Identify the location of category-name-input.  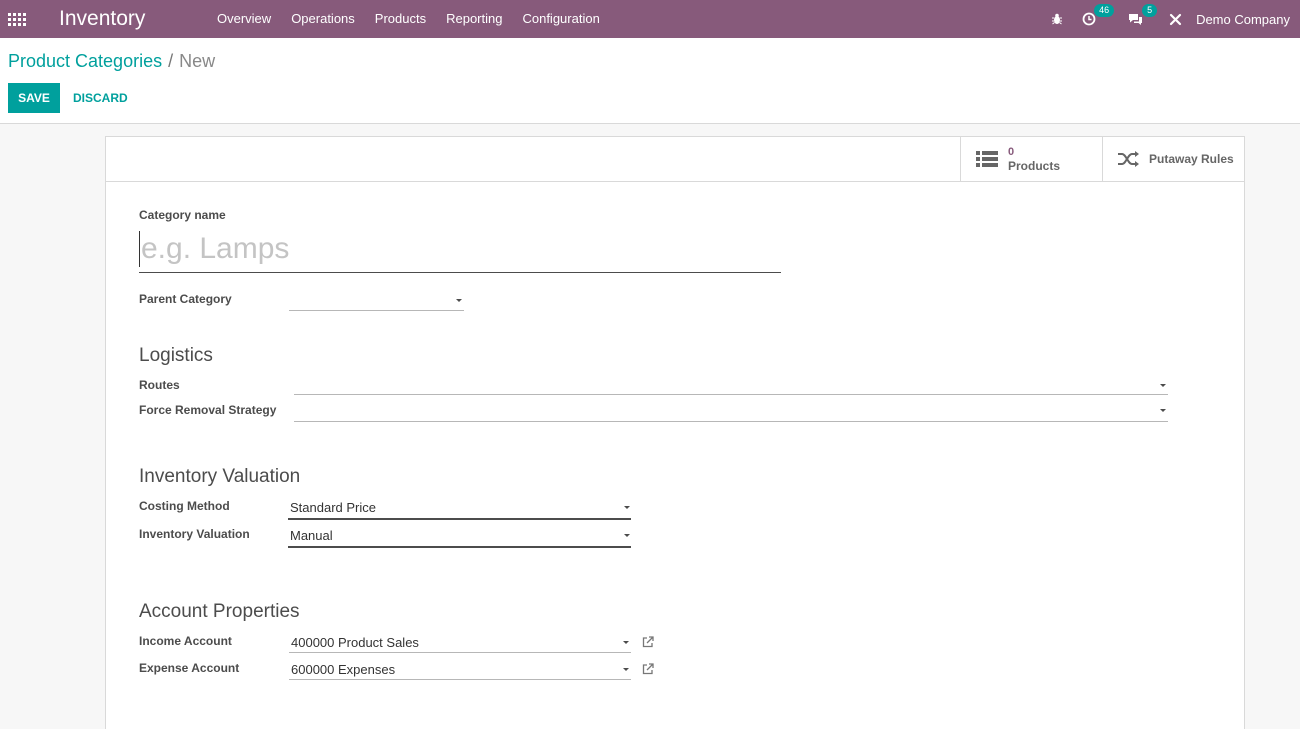
(460, 249).